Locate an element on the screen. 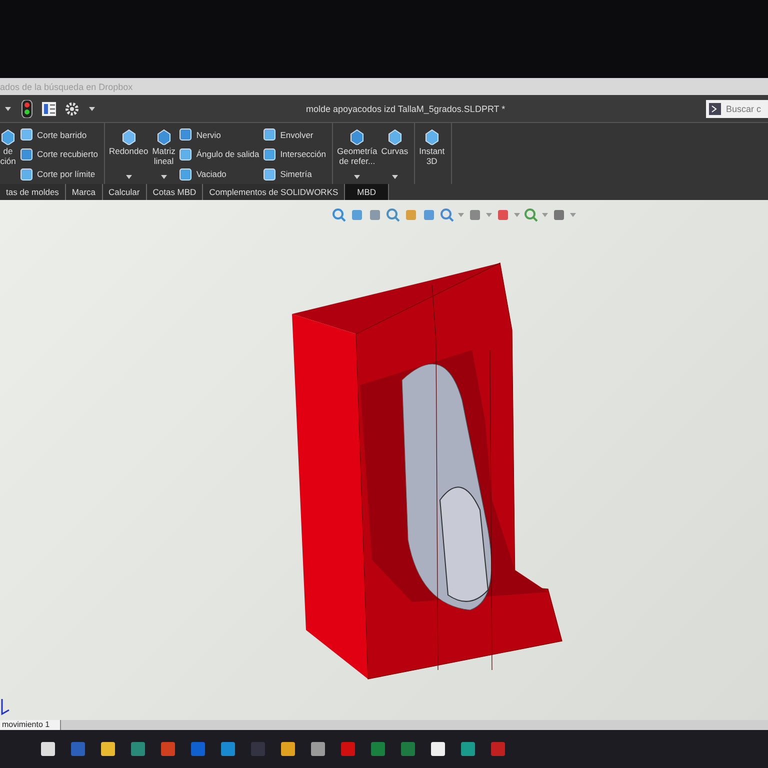 The height and width of the screenshot is (768, 768). tab: Calcular is located at coordinates (124, 192).